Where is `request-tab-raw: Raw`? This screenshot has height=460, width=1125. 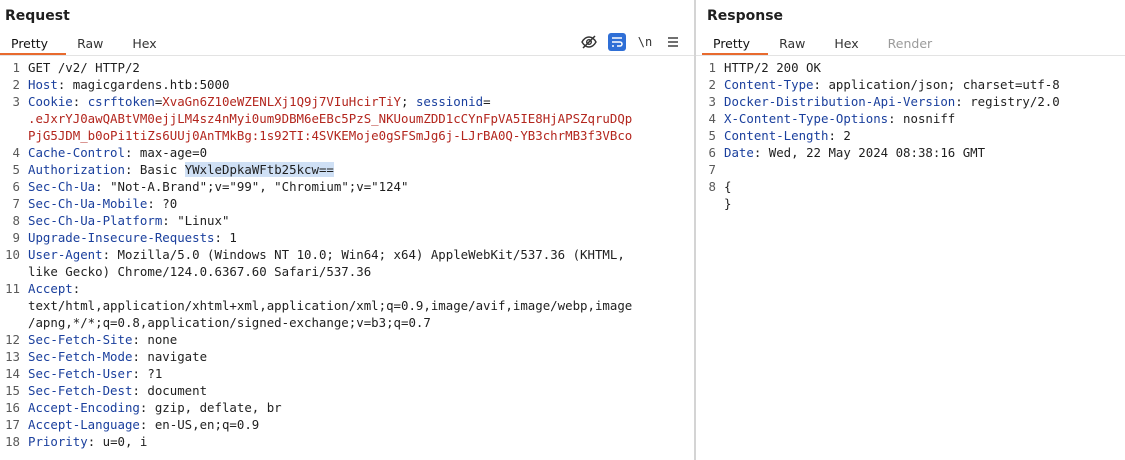
request-tab-raw: Raw is located at coordinates (93, 45).